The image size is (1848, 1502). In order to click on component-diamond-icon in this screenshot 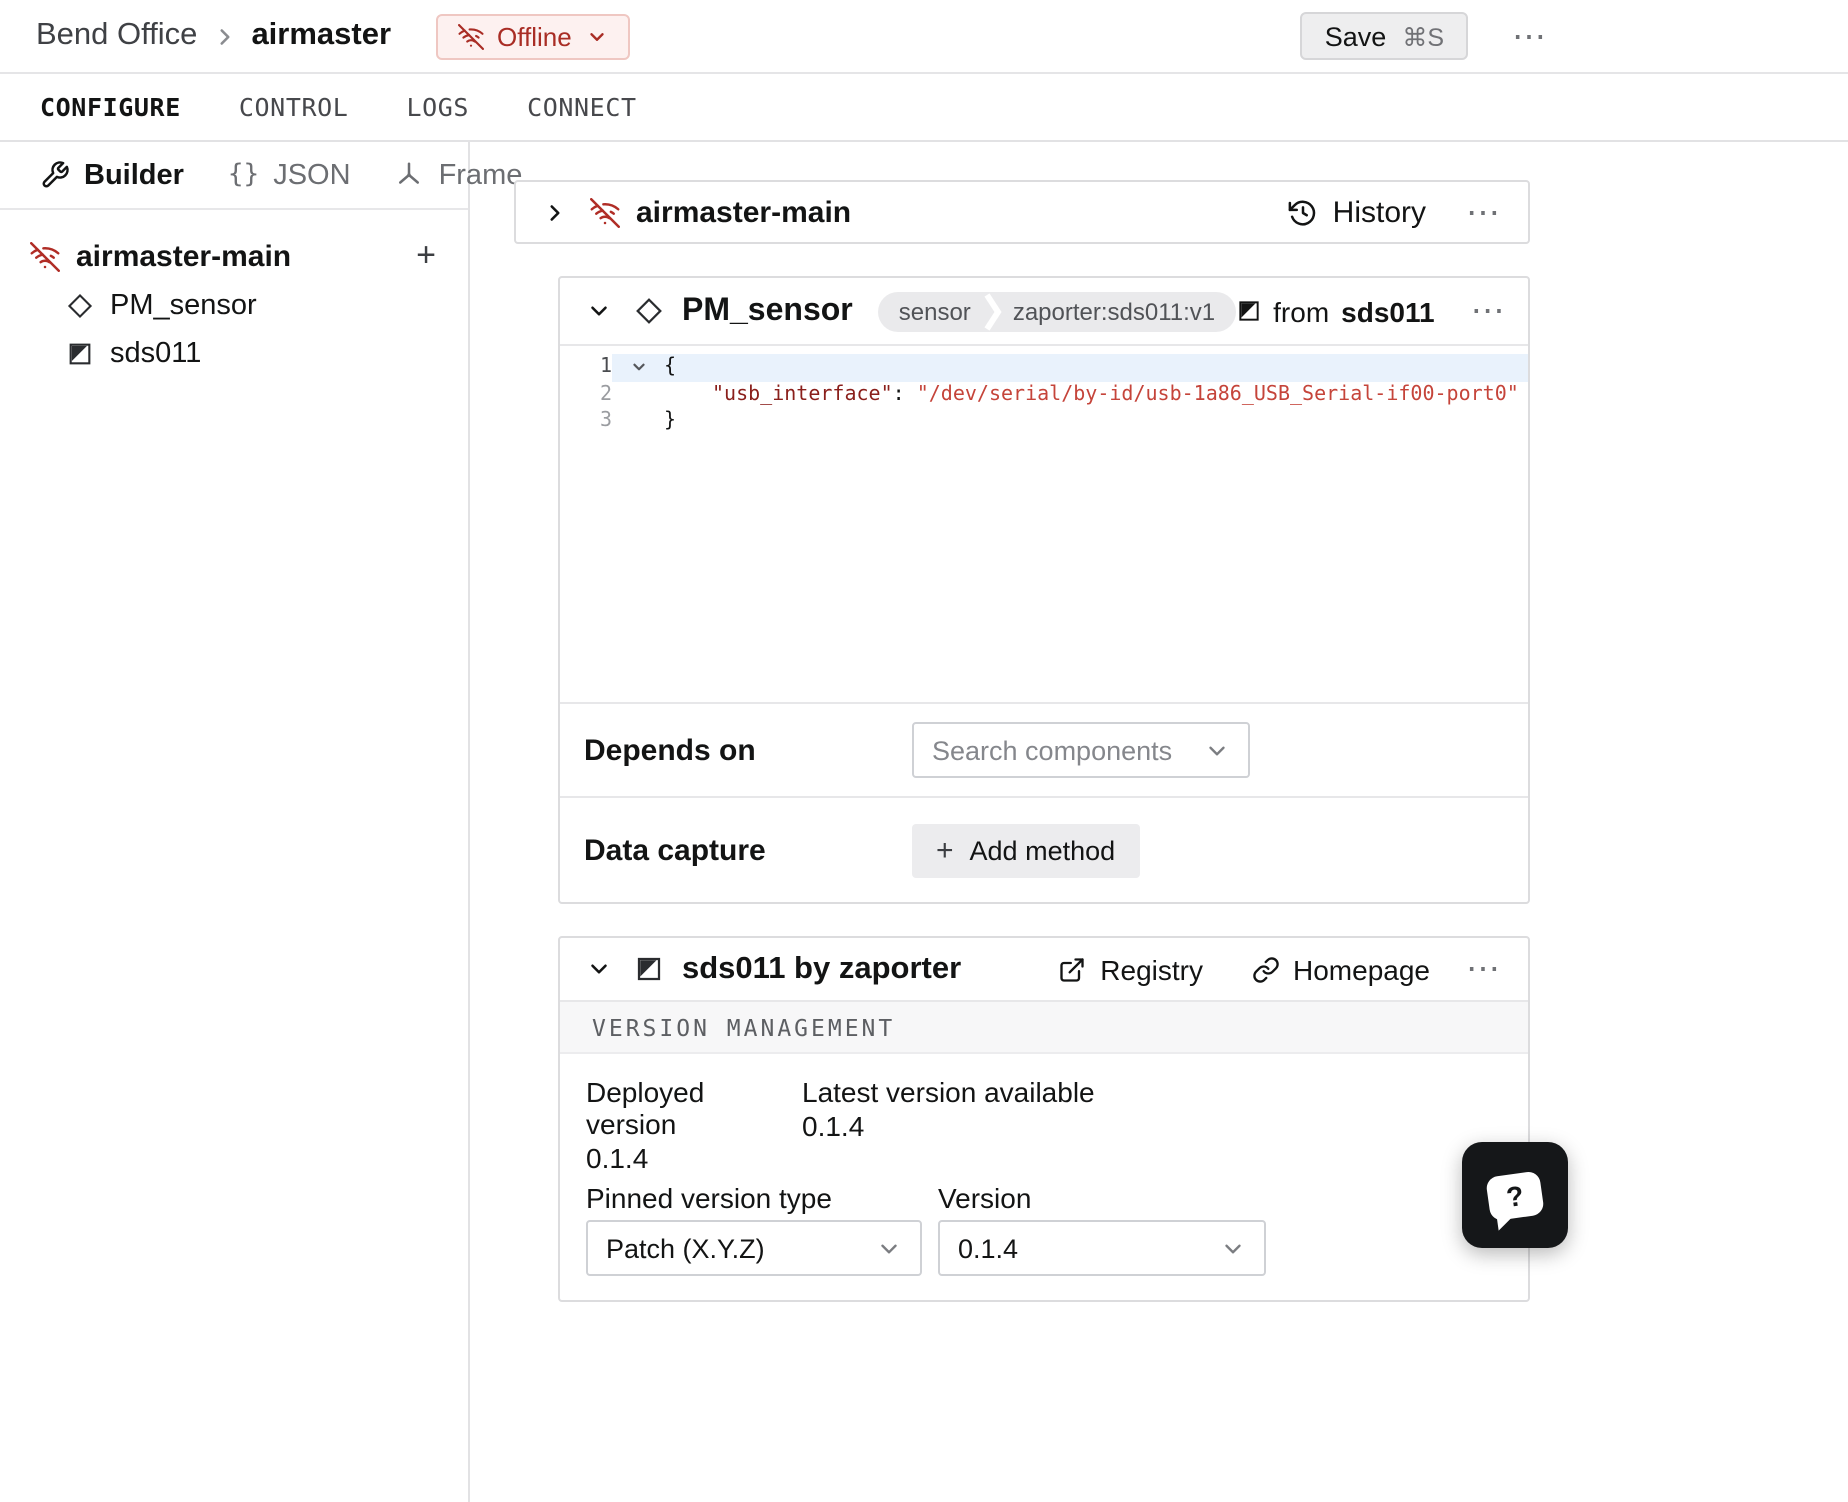, I will do `click(649, 311)`.